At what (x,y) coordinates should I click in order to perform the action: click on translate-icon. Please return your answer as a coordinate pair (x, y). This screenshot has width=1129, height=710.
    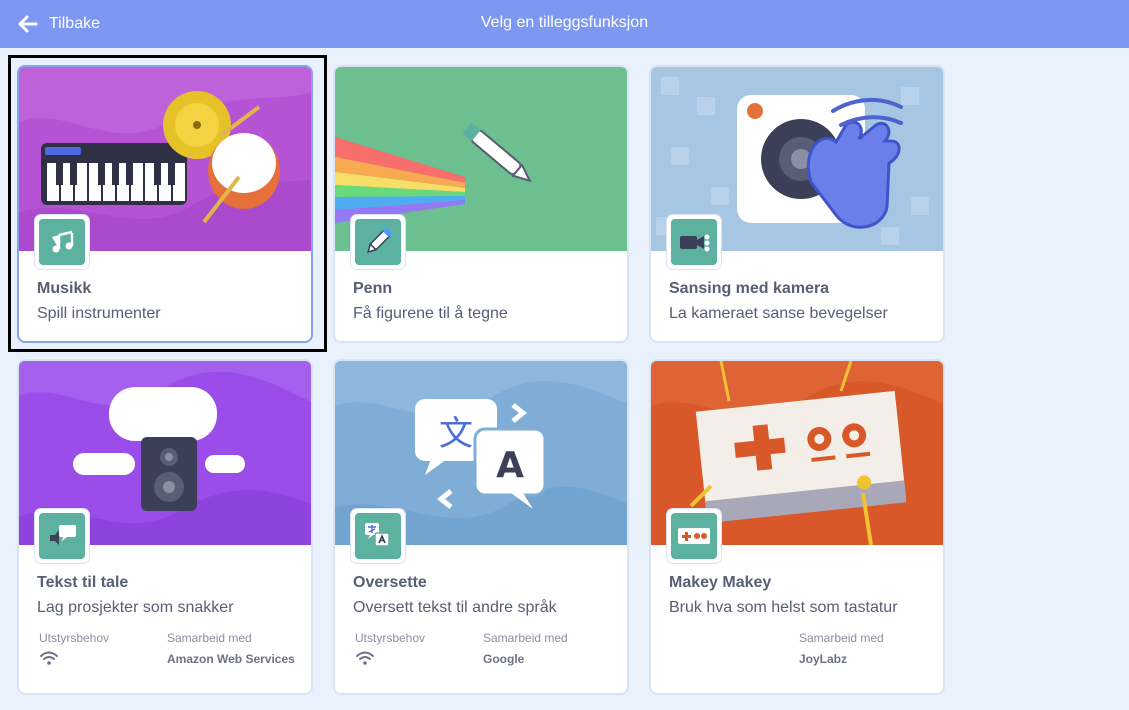
    Looking at the image, I should click on (377, 535).